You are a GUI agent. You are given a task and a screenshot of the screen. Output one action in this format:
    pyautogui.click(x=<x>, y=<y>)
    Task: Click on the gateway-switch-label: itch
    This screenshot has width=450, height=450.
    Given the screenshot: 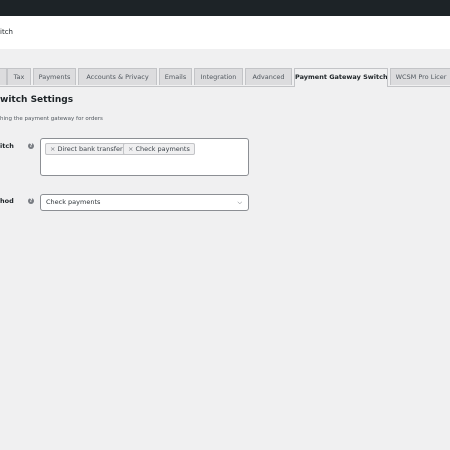 What is the action you would take?
    pyautogui.click(x=7, y=146)
    